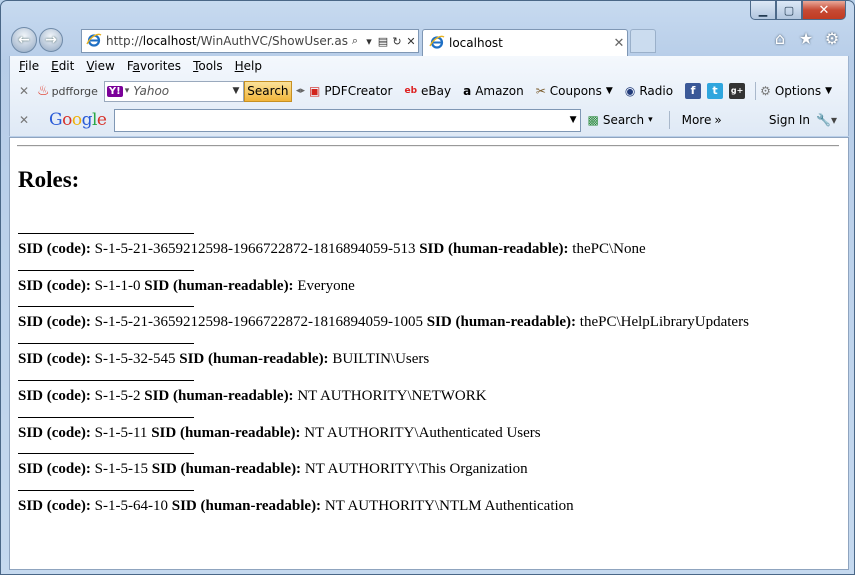 This screenshot has width=855, height=575. What do you see at coordinates (650, 120) in the screenshot?
I see `chevron-down-icon: ▾` at bounding box center [650, 120].